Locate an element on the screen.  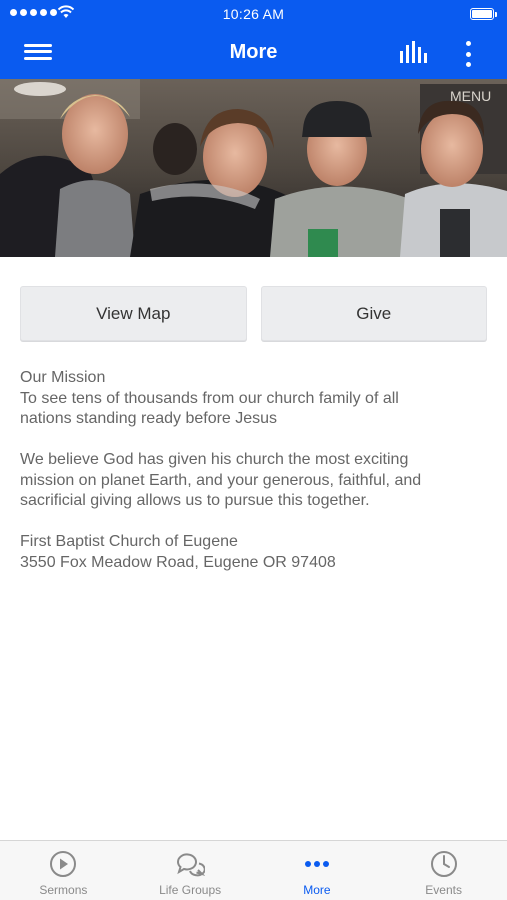
tab-bar: Sermons Life Groups More Events is located at coordinates (253, 870).